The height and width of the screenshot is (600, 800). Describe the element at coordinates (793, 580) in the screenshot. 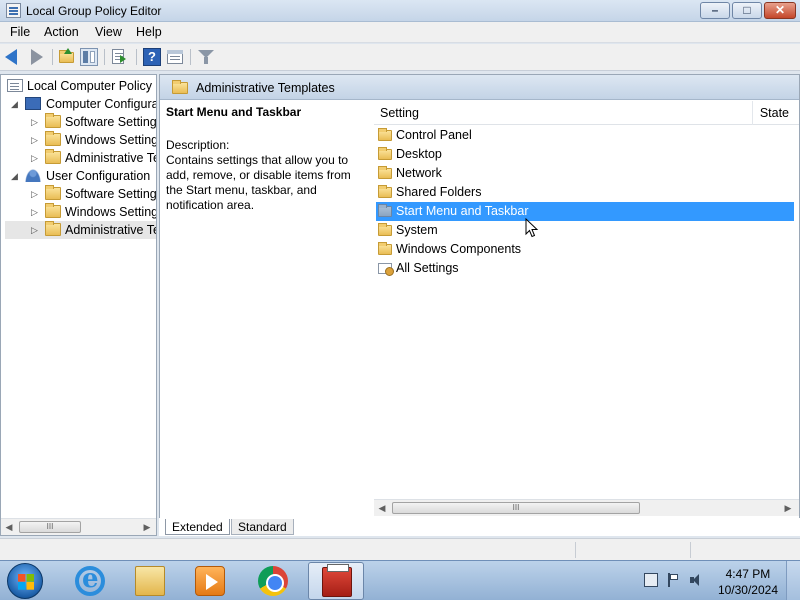

I see `show-desktop-button` at that location.